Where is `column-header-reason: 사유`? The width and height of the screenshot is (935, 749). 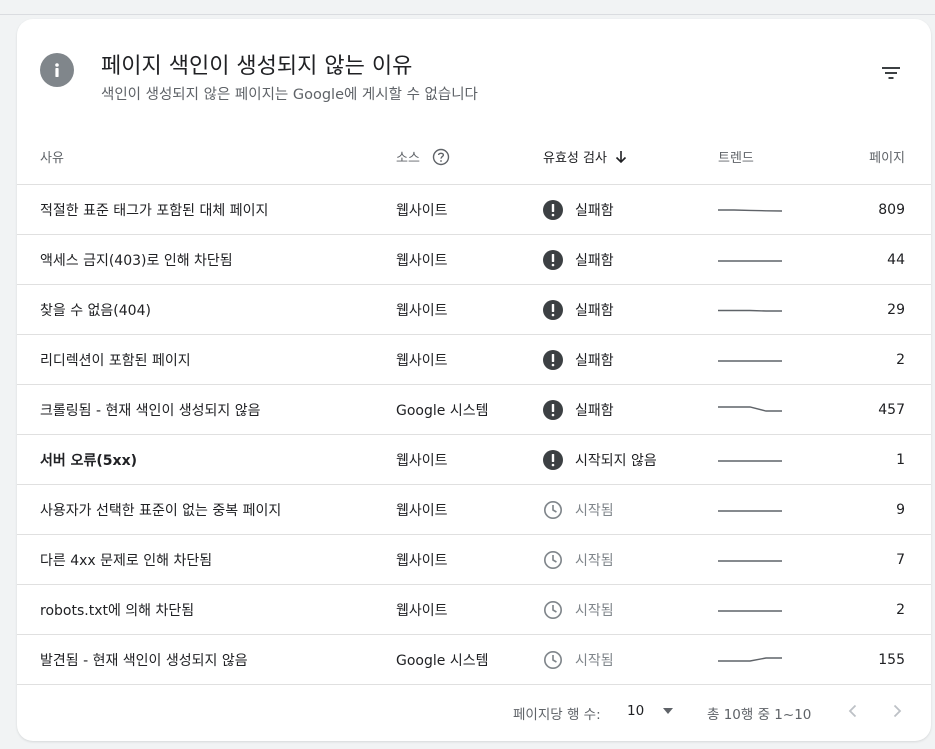
column-header-reason: 사유 is located at coordinates (52, 156).